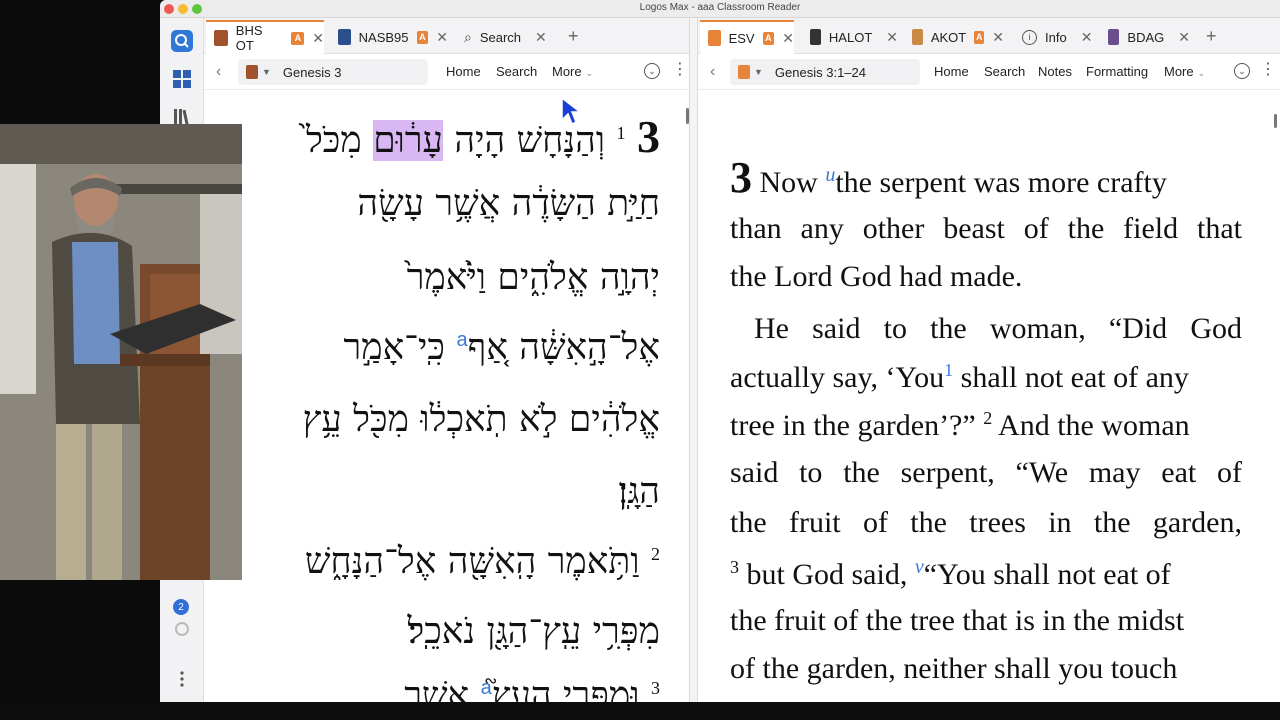 Image resolution: width=1280 pixels, height=720 pixels. I want to click on reference-input: Genesis 3:1–24, so click(820, 72).